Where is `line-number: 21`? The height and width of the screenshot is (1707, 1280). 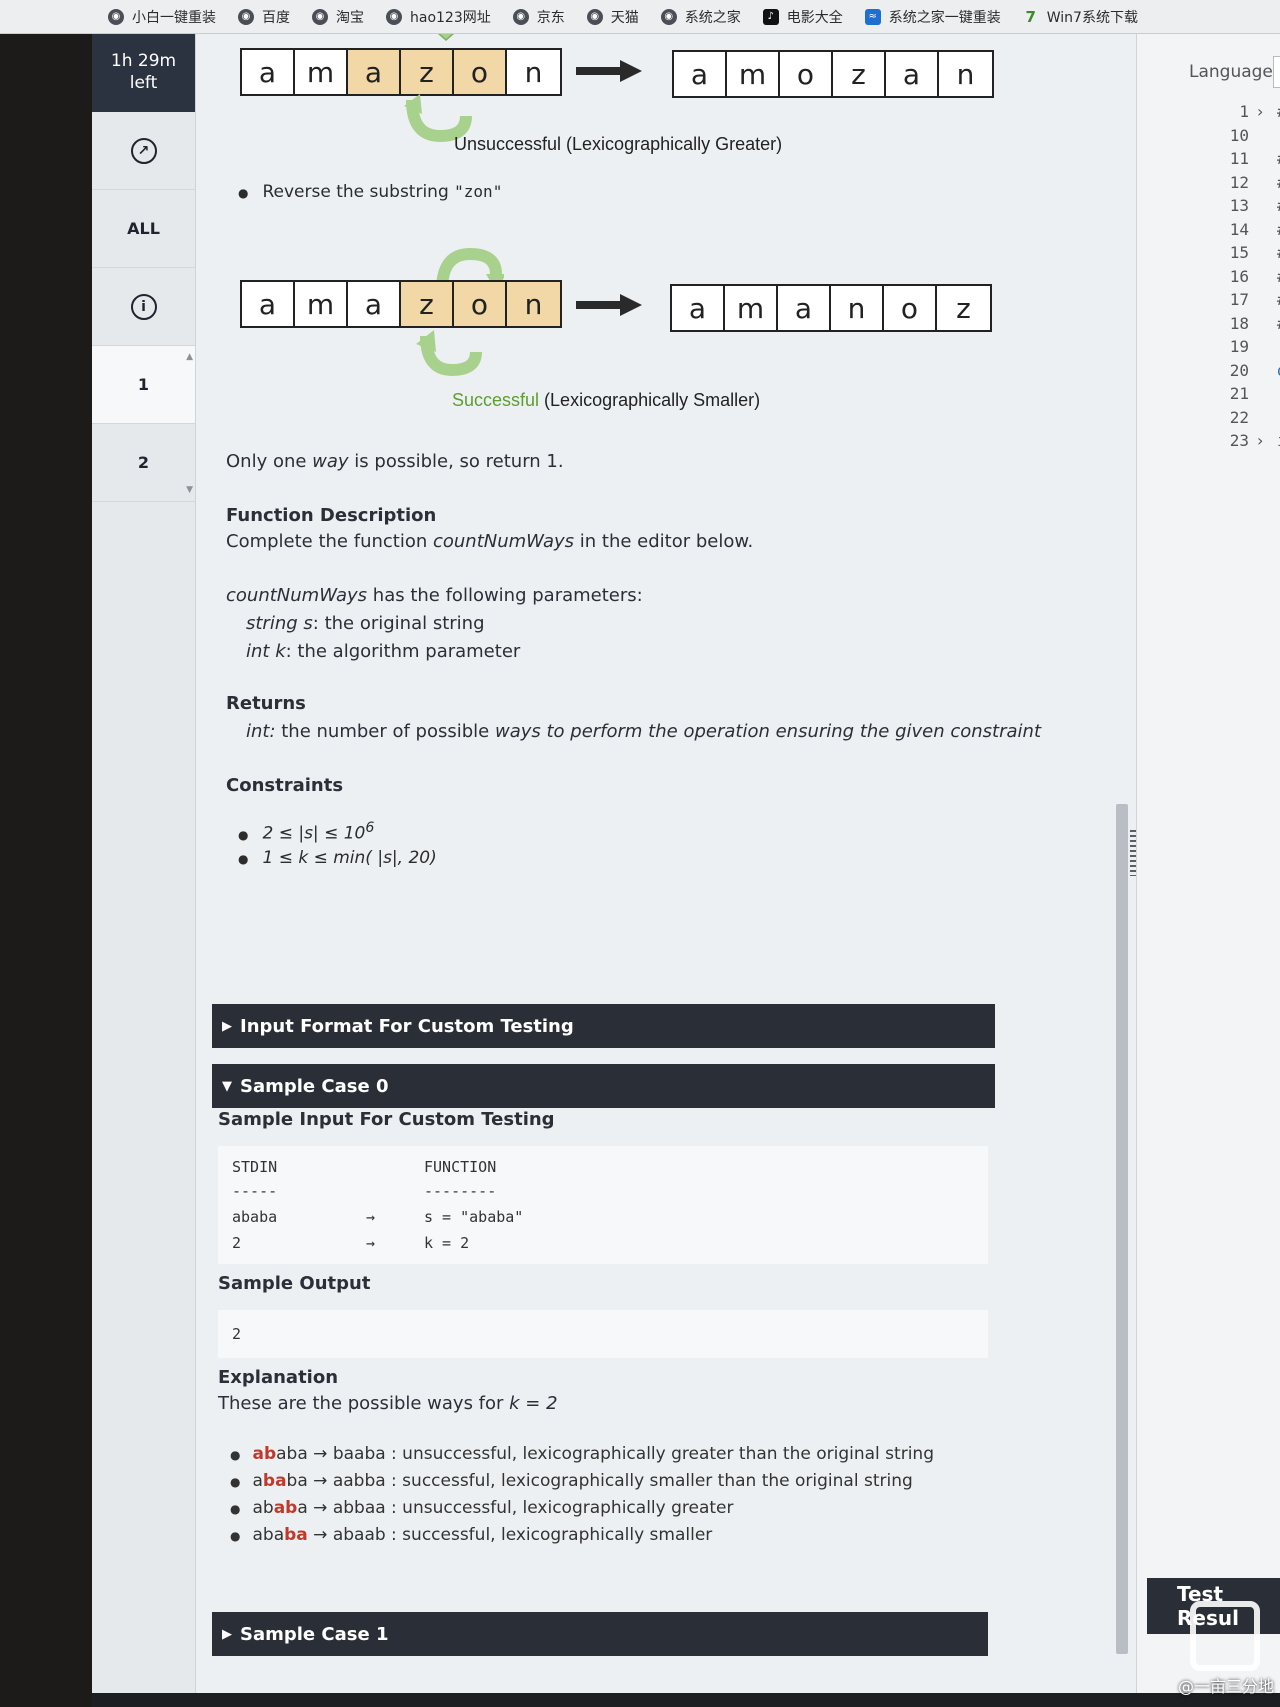
line-number: 21 is located at coordinates (1239, 393).